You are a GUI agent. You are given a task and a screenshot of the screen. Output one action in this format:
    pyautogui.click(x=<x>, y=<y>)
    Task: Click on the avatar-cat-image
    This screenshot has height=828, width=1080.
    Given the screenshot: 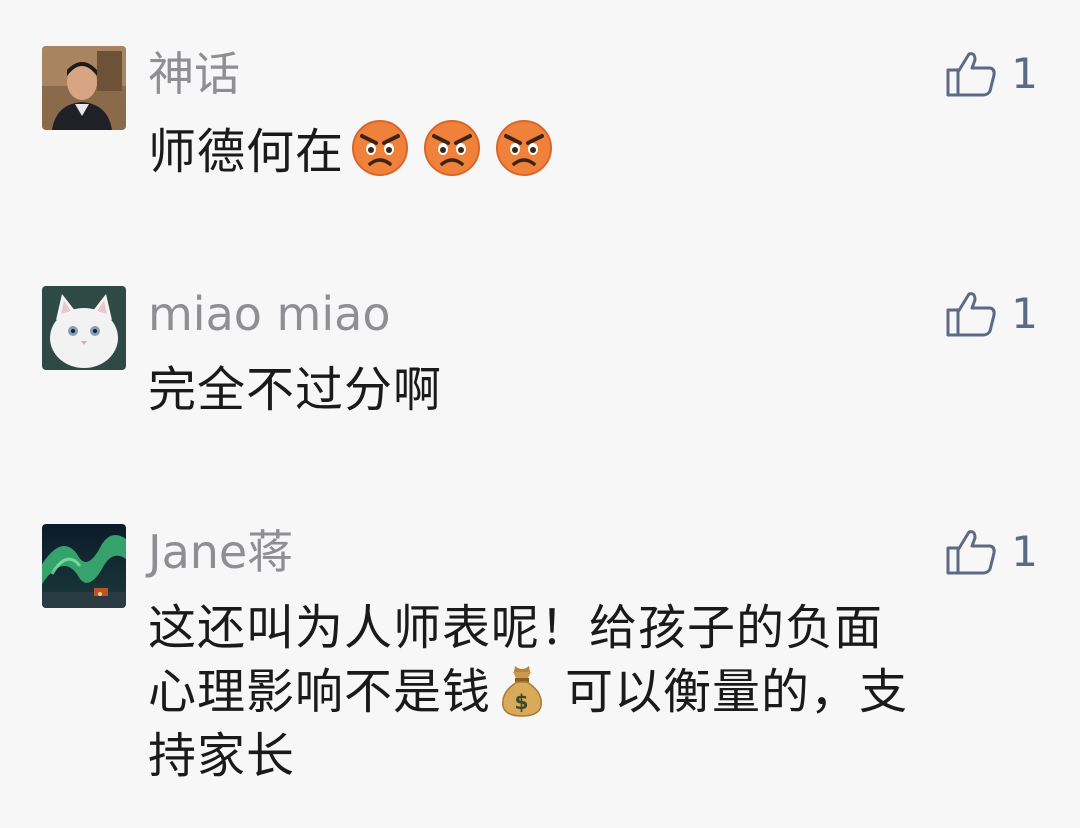 What is the action you would take?
    pyautogui.click(x=84, y=328)
    